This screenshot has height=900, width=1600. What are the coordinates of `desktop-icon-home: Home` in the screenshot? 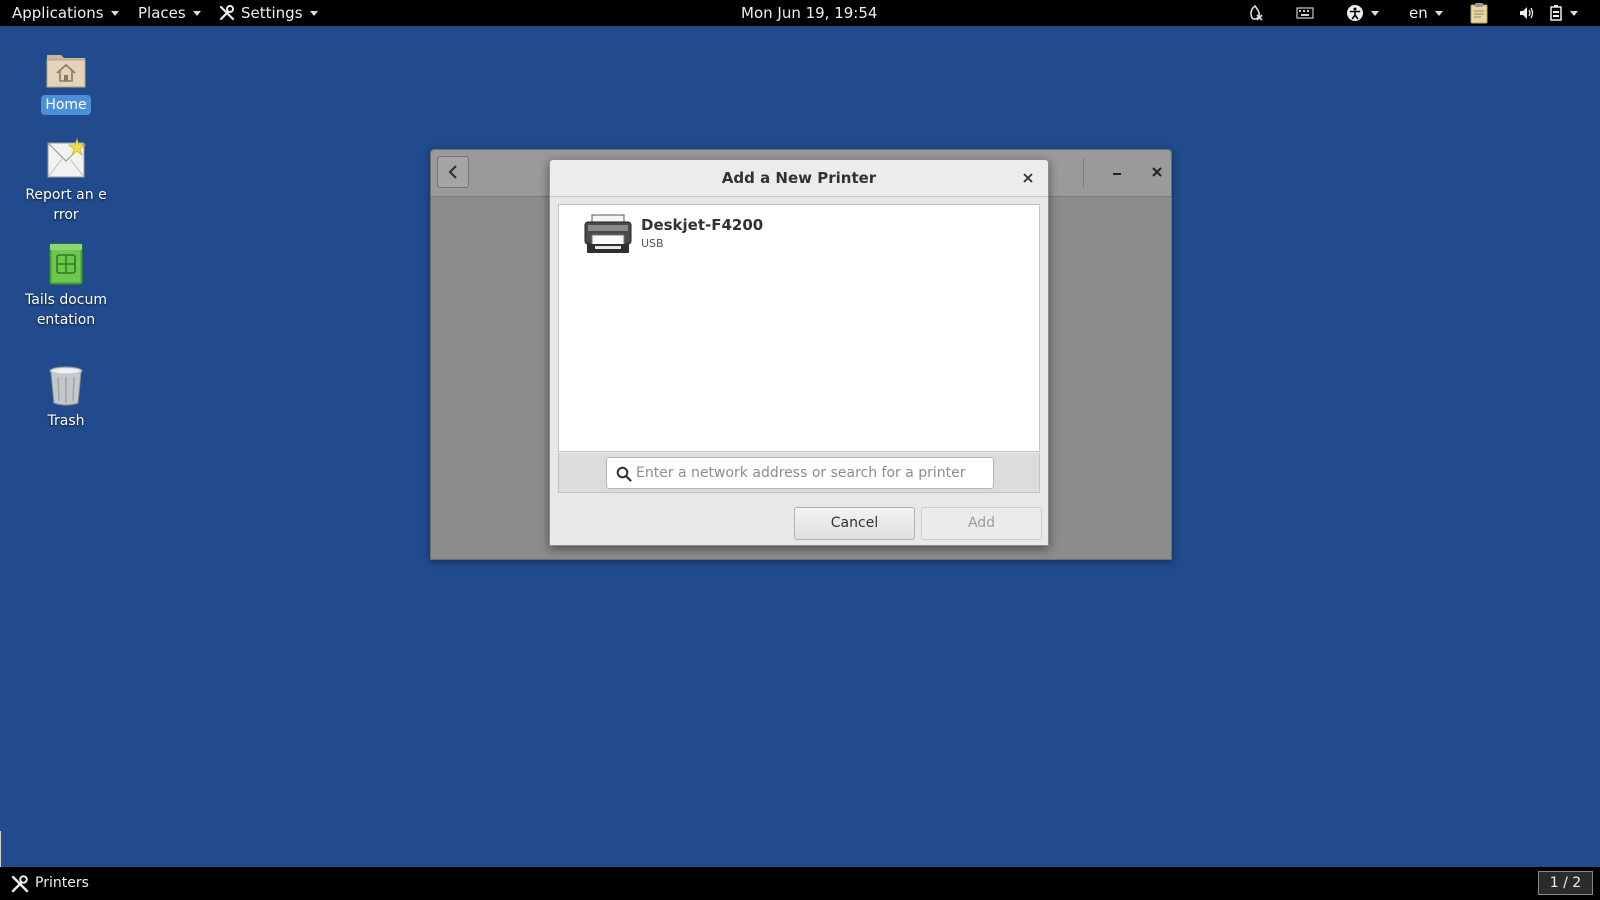 It's located at (66, 81).